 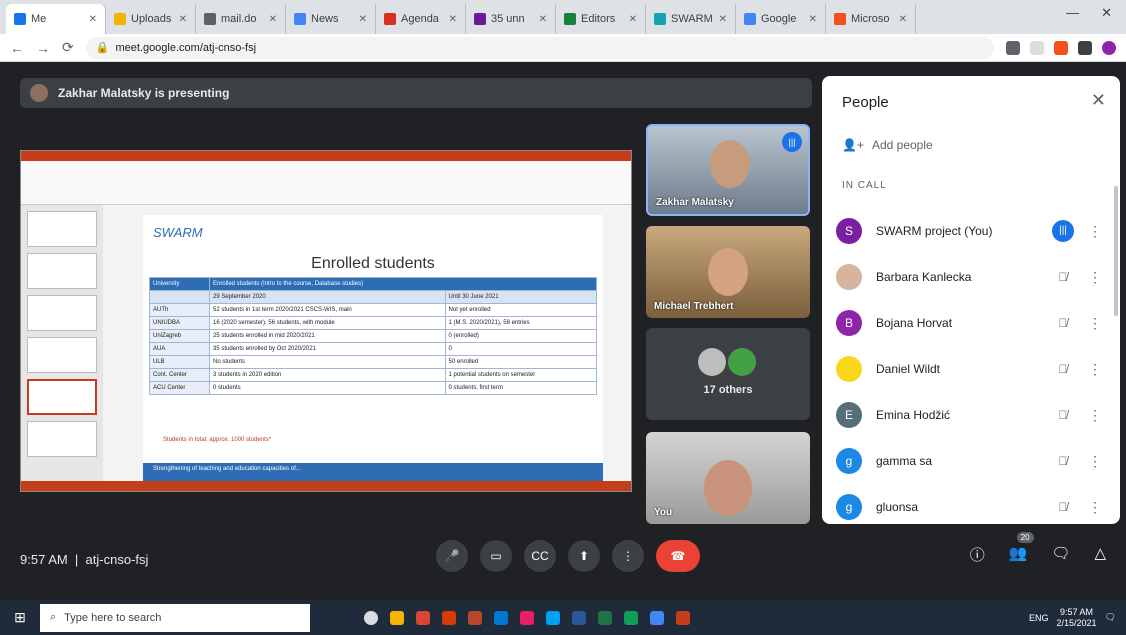 What do you see at coordinates (179, 297) in the screenshot?
I see `table-cell` at bounding box center [179, 297].